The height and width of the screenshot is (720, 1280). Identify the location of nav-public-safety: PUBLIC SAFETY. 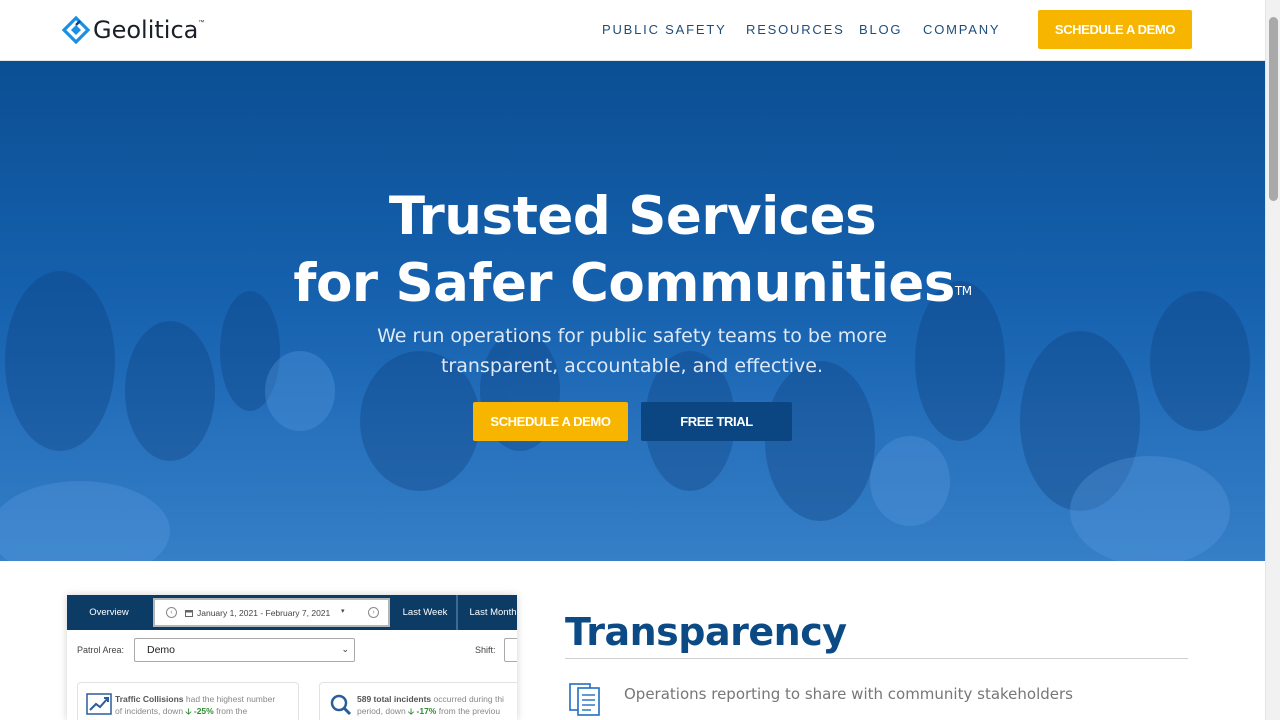
(664, 29).